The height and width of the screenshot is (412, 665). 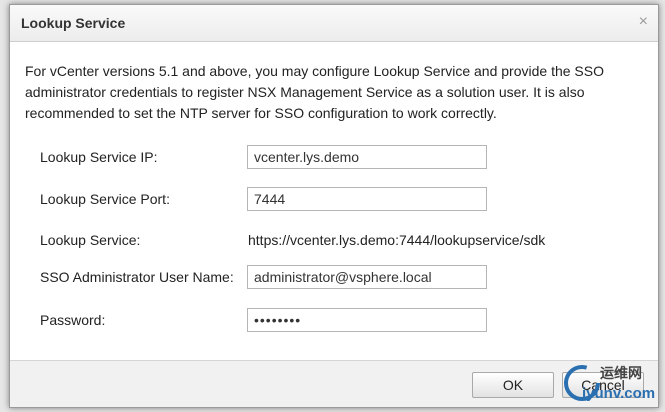 I want to click on lookup-ip-input, so click(x=367, y=157).